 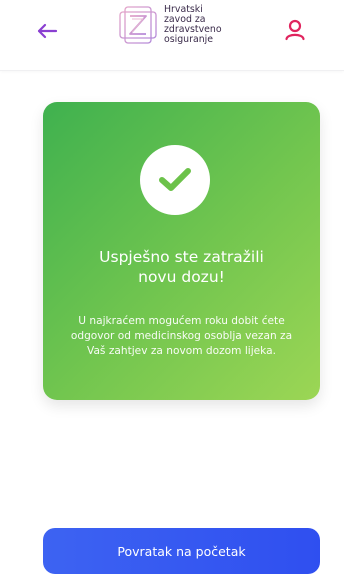 What do you see at coordinates (181, 257) in the screenshot?
I see `success-title-line: Uspješno ste zatražili` at bounding box center [181, 257].